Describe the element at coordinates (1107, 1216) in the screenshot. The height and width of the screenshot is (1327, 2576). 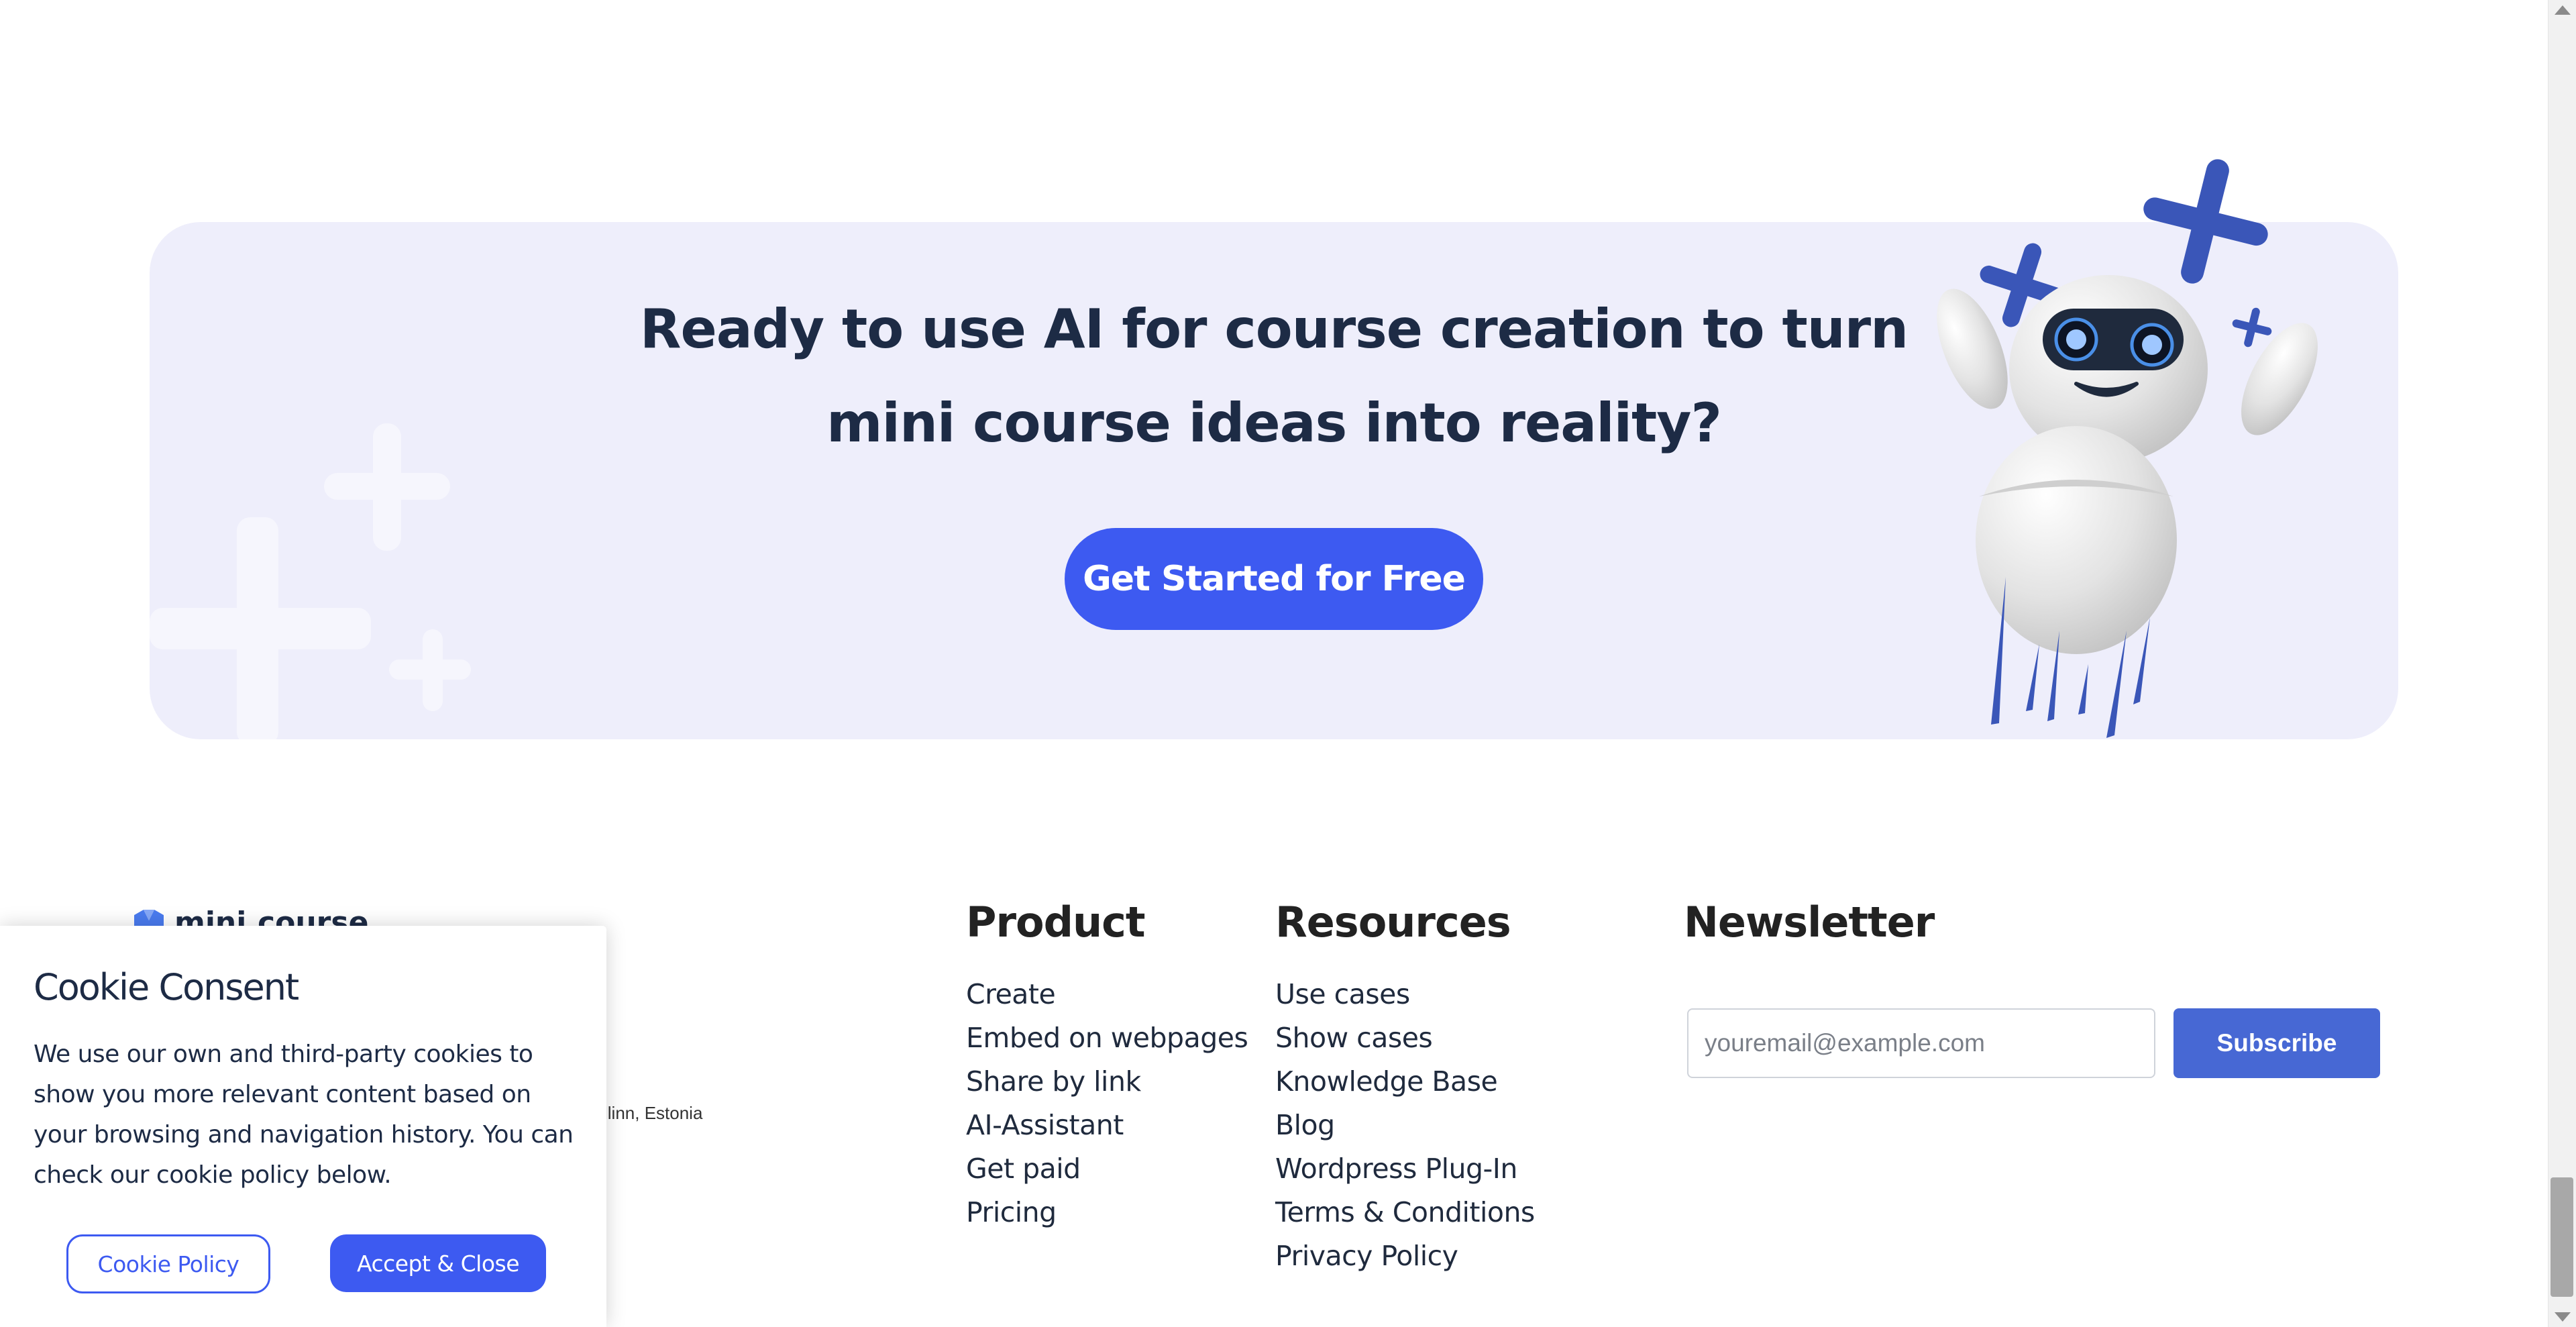
I see `footer-link-pricing: Pricing` at that location.